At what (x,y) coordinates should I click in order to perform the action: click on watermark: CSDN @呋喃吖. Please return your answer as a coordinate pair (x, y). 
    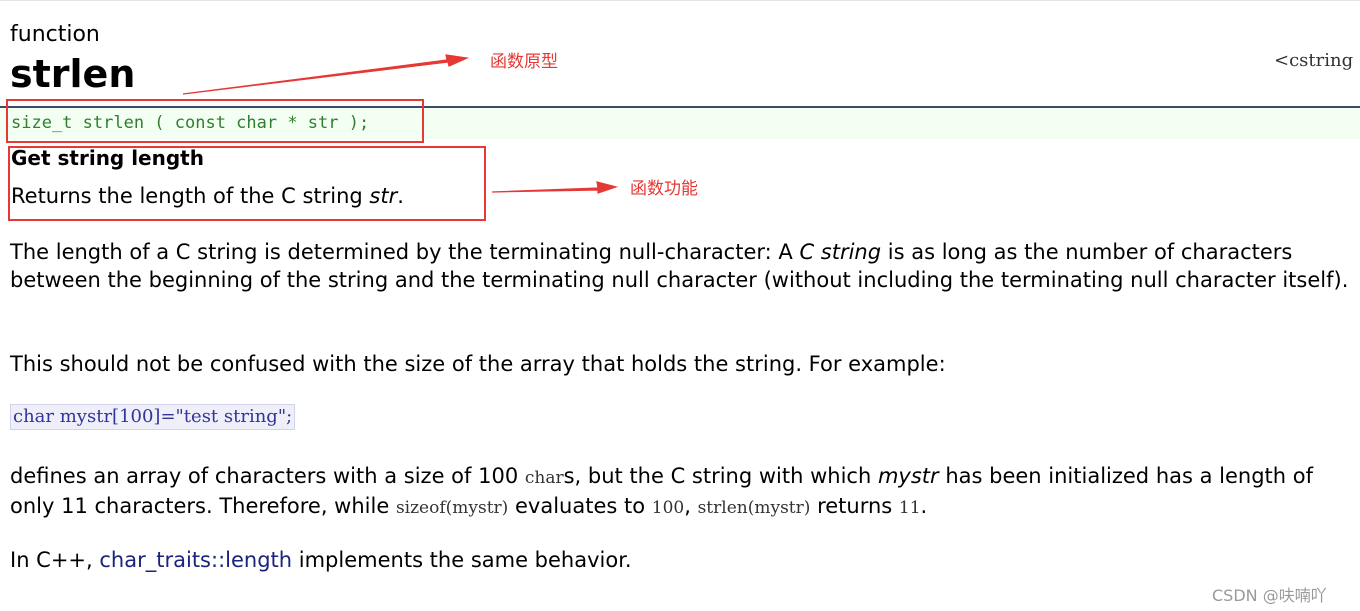
    Looking at the image, I should click on (1269, 595).